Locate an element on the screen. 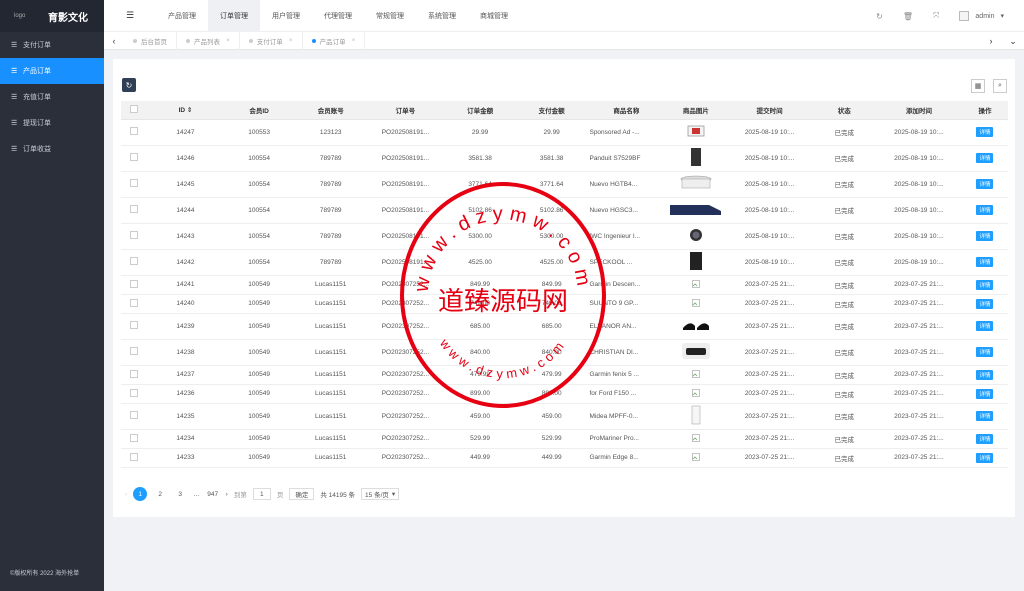 The width and height of the screenshot is (1024, 591). header-member-id: 会员ID is located at coordinates (259, 110).